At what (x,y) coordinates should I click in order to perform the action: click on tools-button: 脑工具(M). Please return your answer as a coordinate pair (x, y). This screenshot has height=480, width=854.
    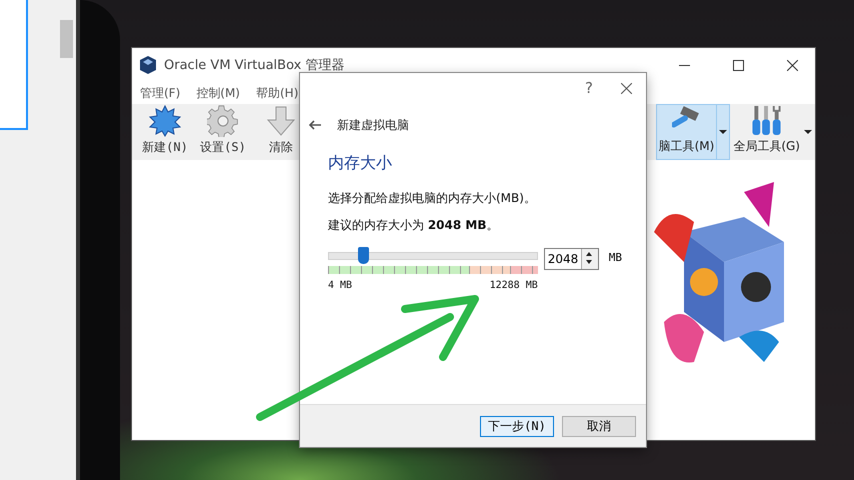
    Looking at the image, I should click on (693, 132).